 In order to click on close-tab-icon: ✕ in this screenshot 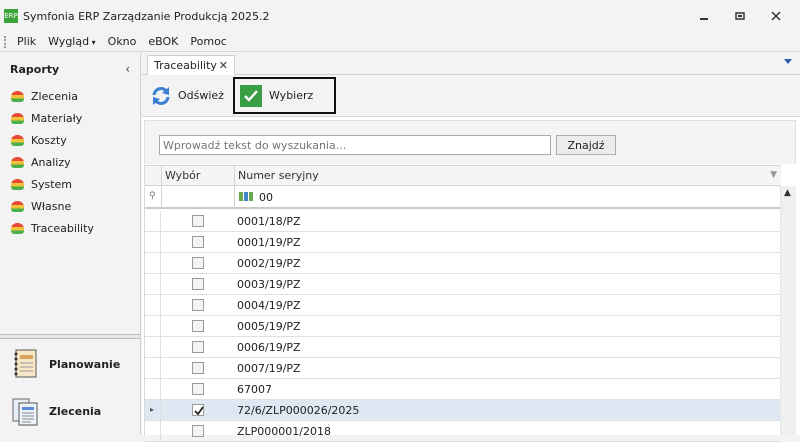, I will do `click(223, 65)`.